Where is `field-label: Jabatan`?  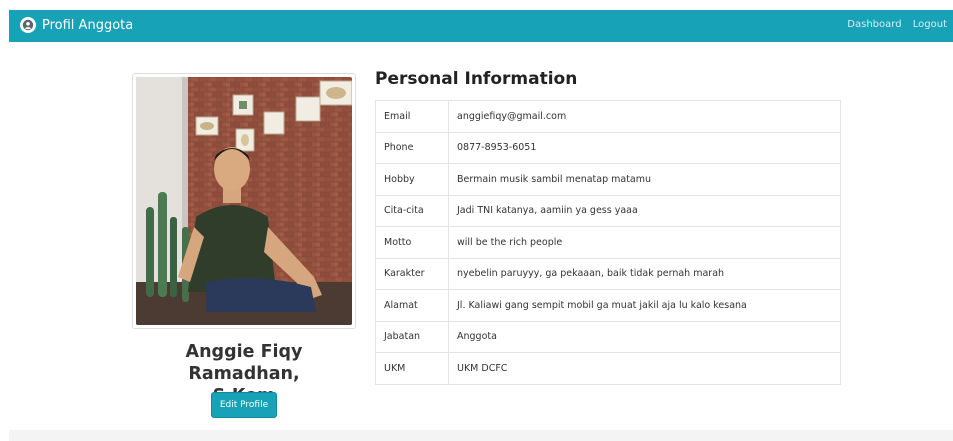
field-label: Jabatan is located at coordinates (412, 336).